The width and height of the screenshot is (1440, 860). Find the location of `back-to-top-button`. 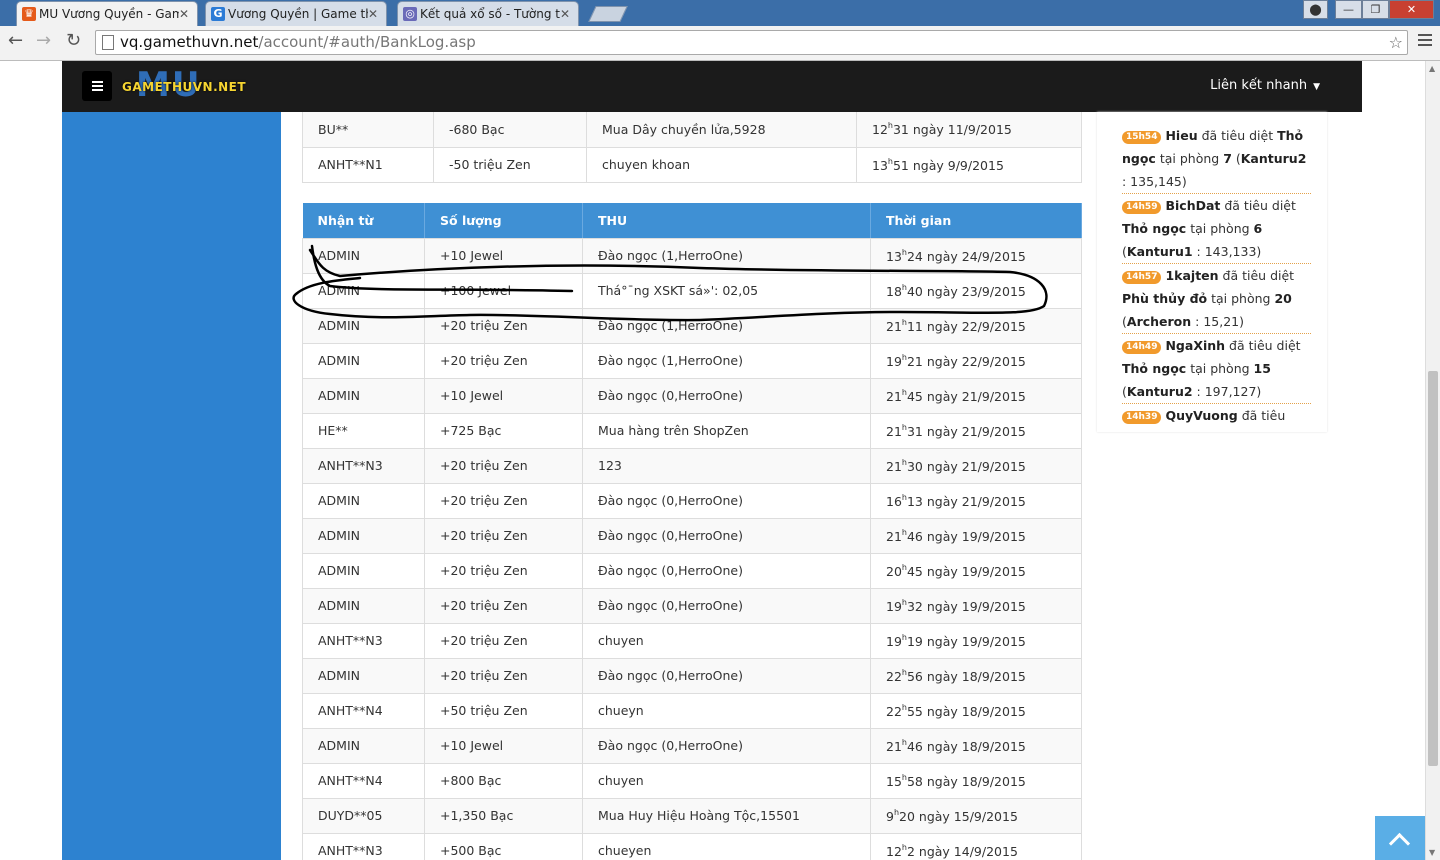

back-to-top-button is located at coordinates (1400, 838).